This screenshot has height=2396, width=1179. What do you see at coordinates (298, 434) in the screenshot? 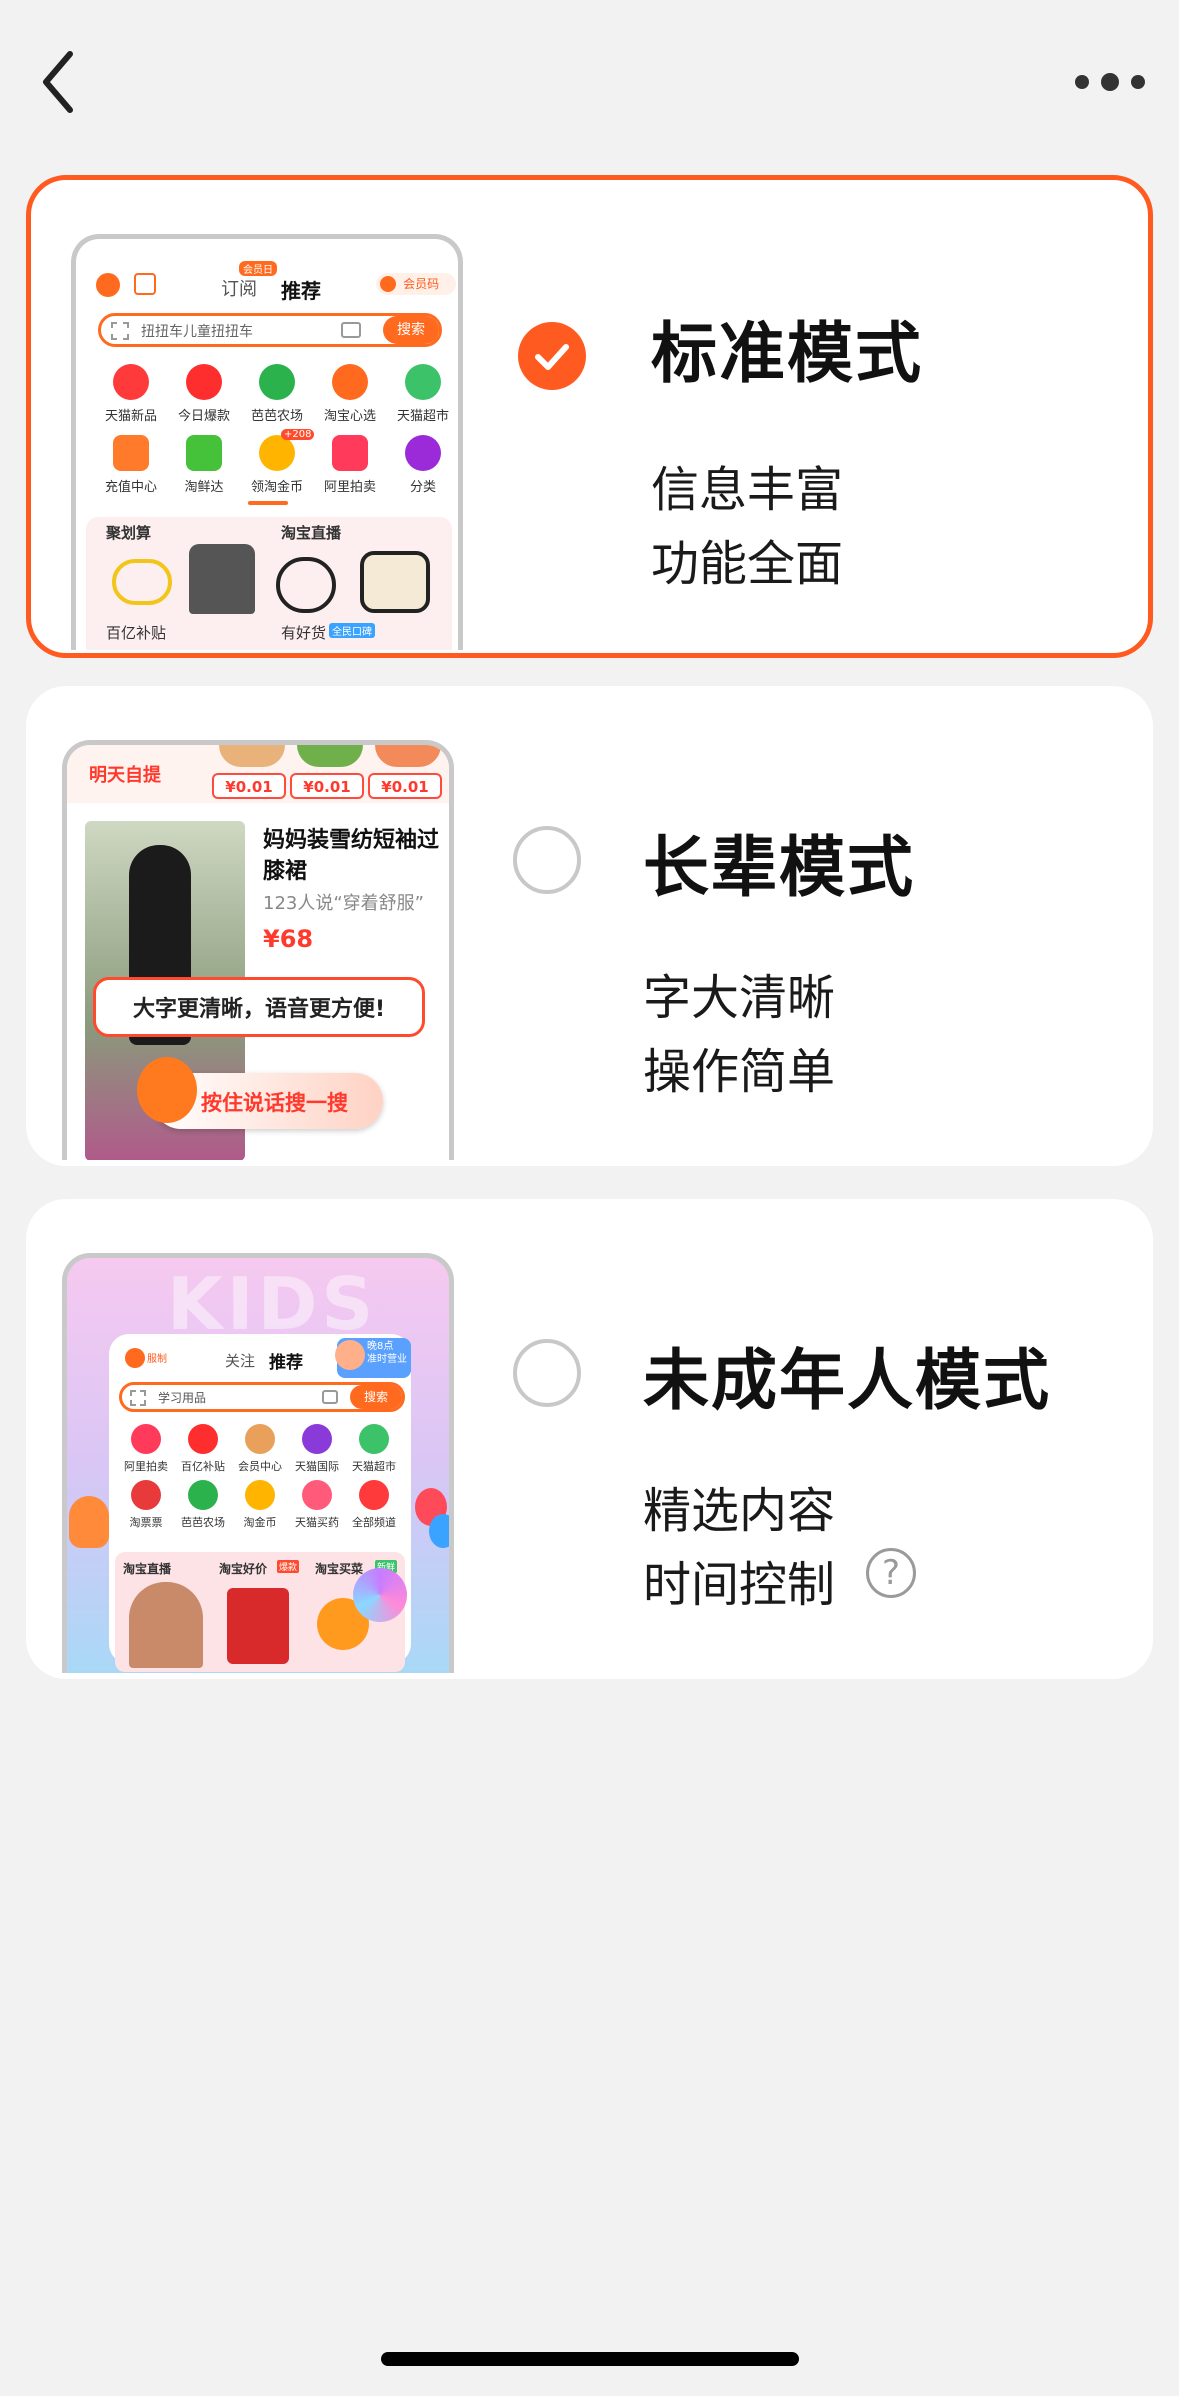
I see `coin-badge: +208` at bounding box center [298, 434].